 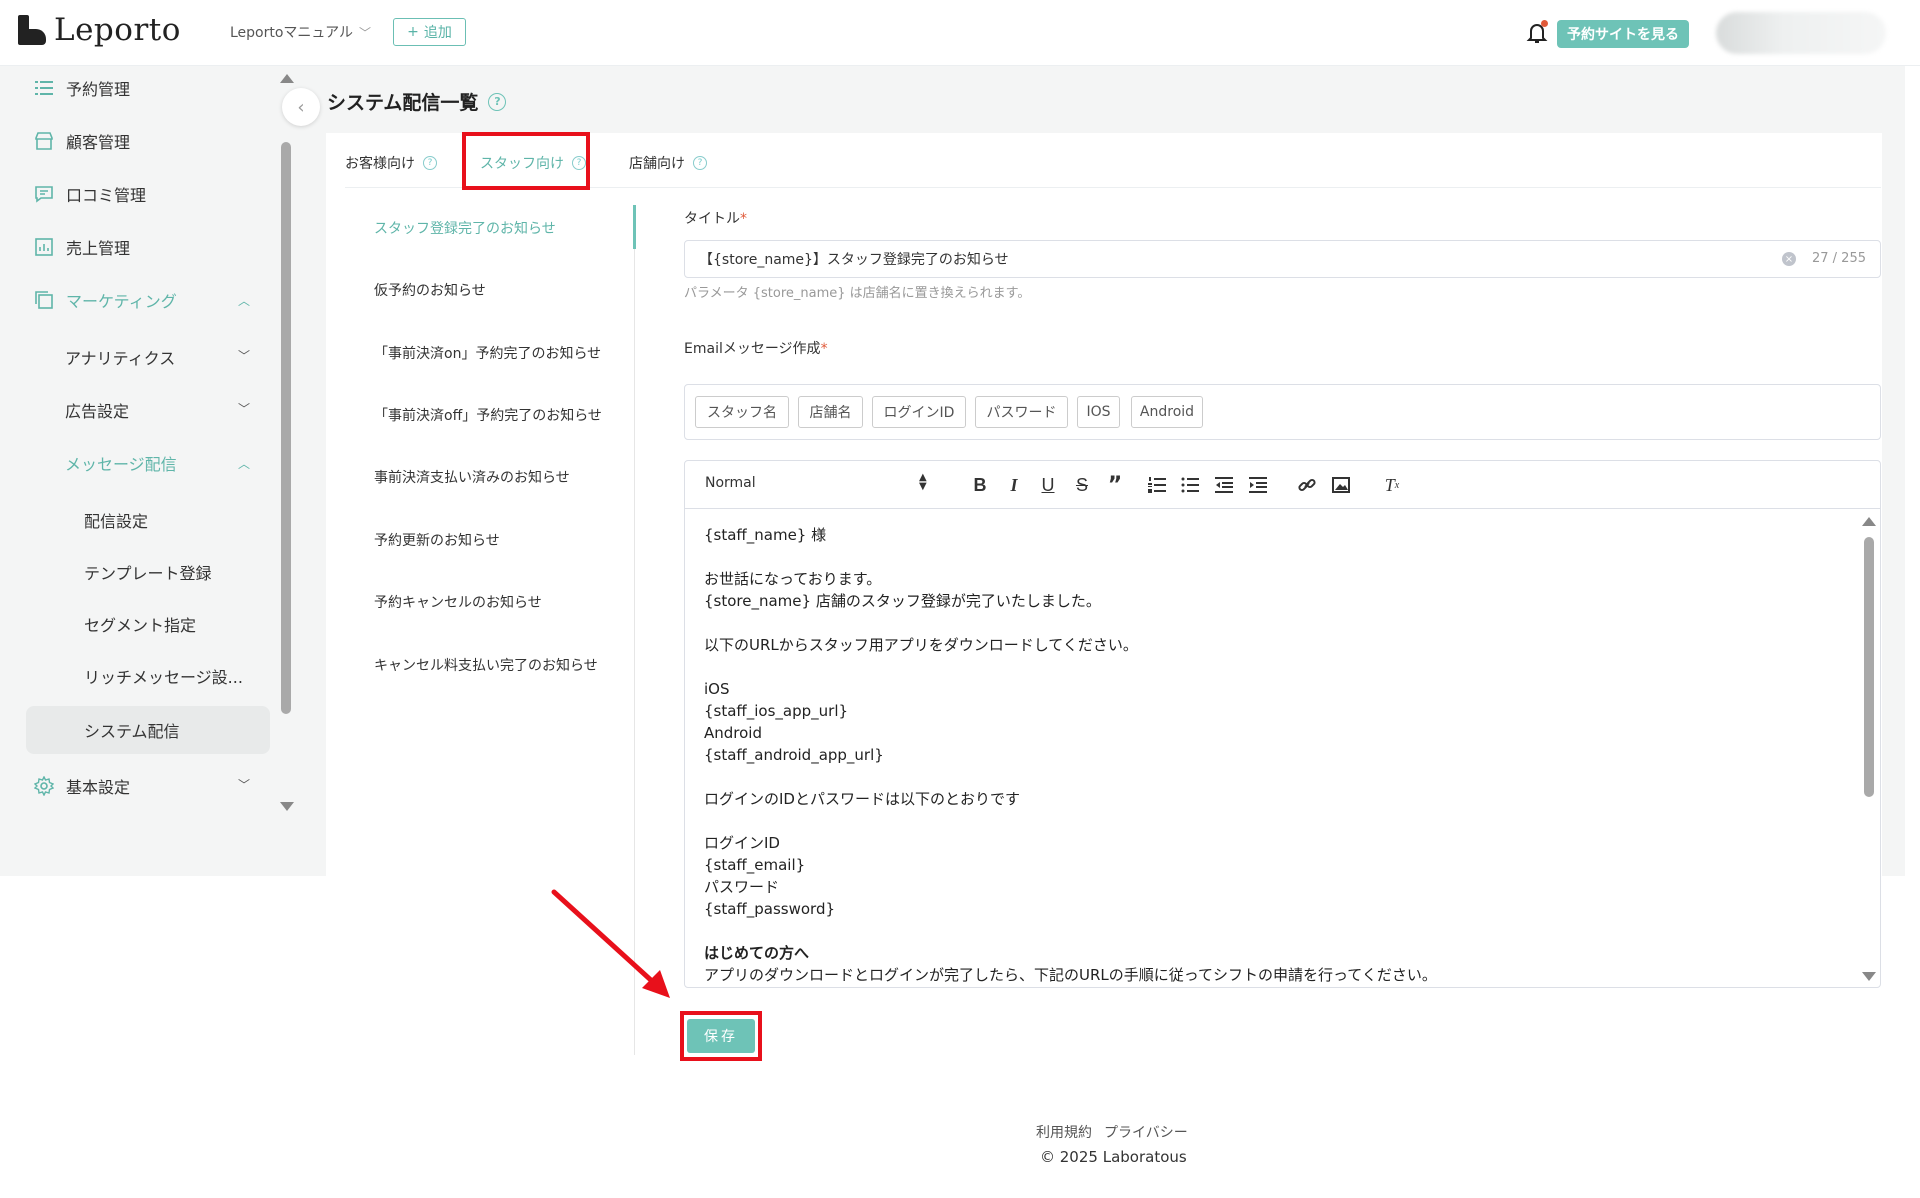 I want to click on editor-line: Android, so click(x=733, y=733).